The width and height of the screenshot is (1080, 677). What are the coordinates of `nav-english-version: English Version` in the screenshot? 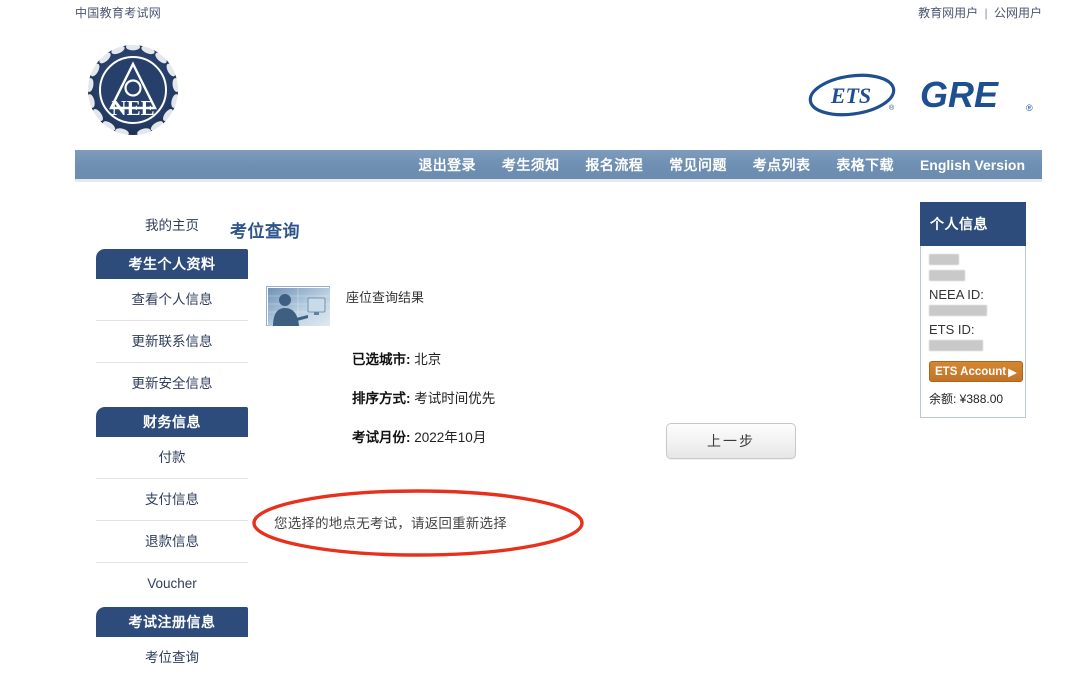 It's located at (972, 165).